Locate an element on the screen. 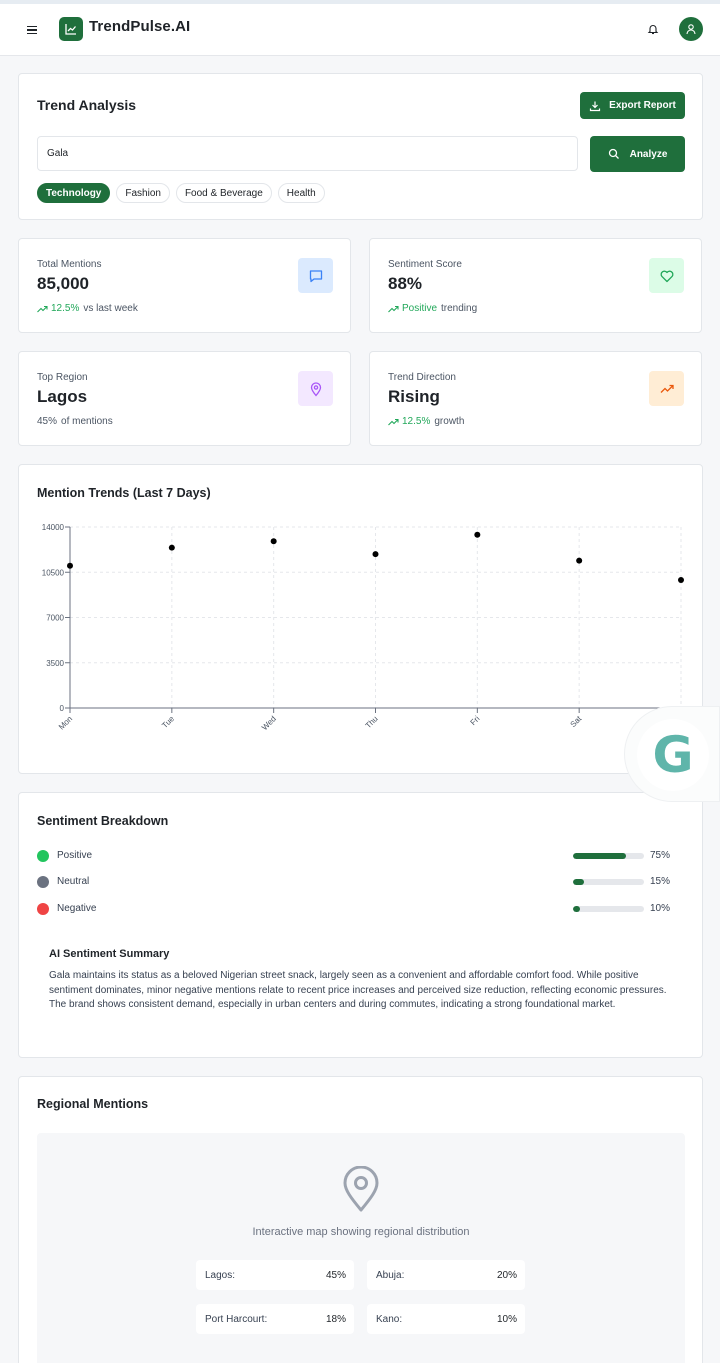 The image size is (720, 1363). sentiment-row-positive: Positive 75% is located at coordinates (362, 856).